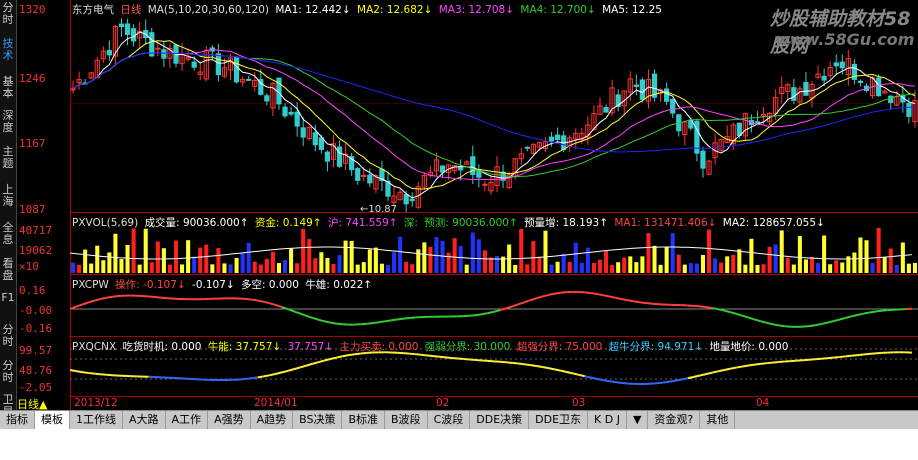 The width and height of the screenshot is (918, 460). Describe the element at coordinates (500, 420) in the screenshot. I see `bottom-tab-11: DDE决策` at that location.